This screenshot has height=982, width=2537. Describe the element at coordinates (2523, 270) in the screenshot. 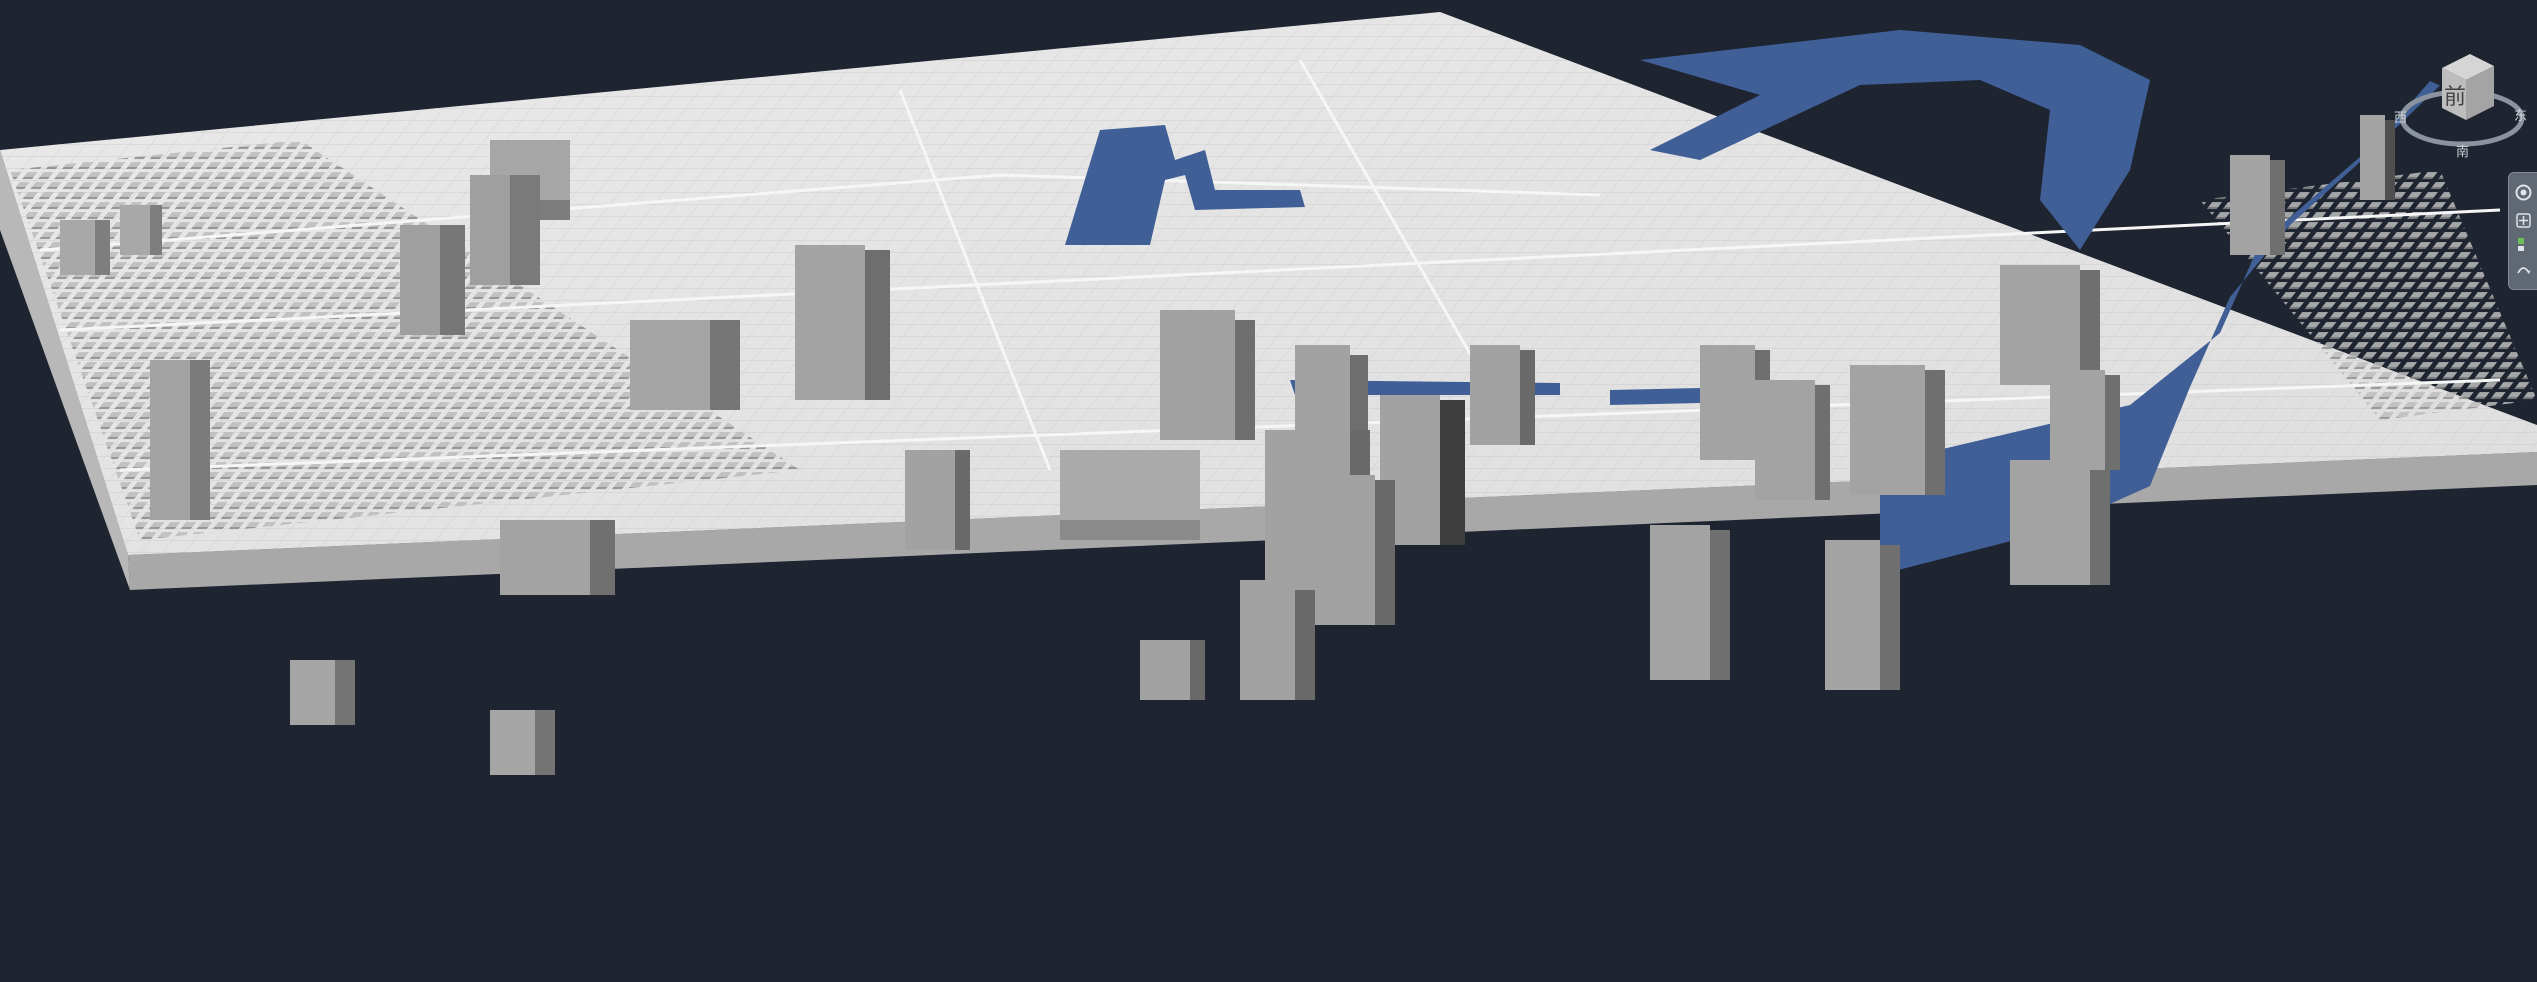

I see `orbit-icon` at that location.